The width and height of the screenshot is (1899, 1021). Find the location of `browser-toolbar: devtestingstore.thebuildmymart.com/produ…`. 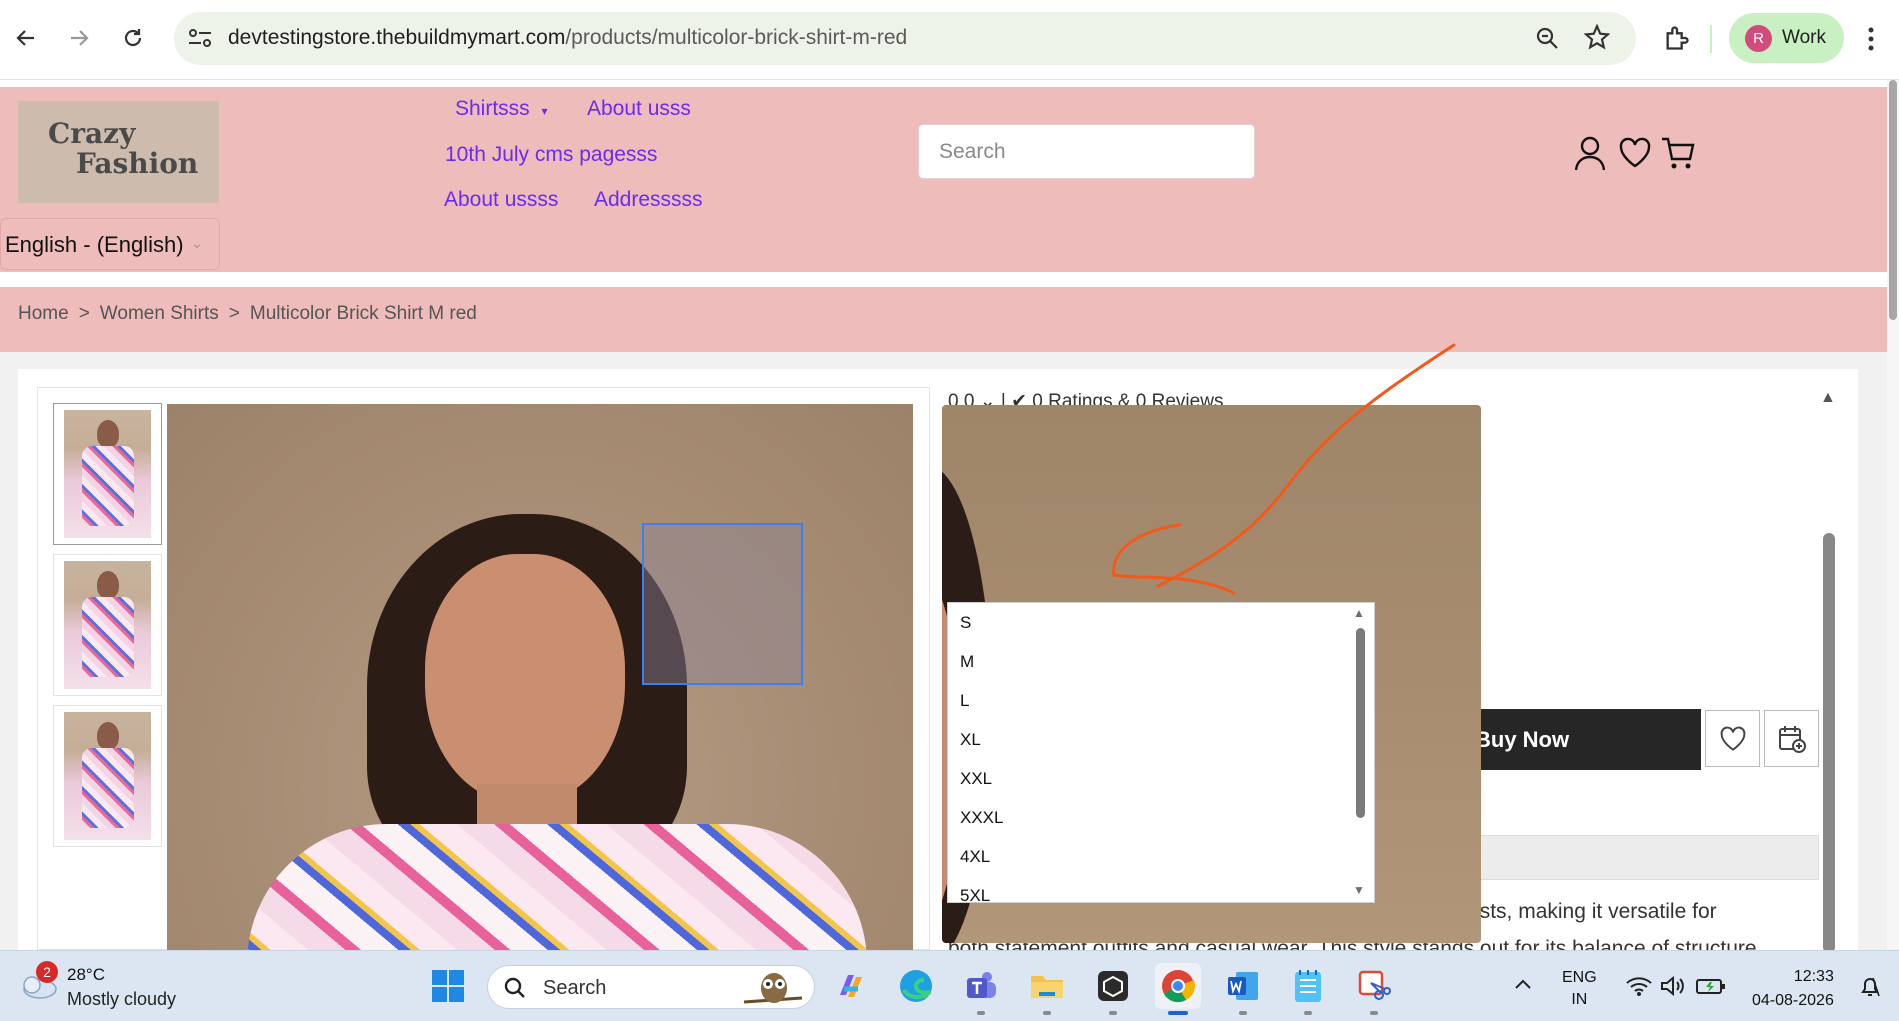

browser-toolbar: devtestingstore.thebuildmymart.com/produ… is located at coordinates (949, 40).